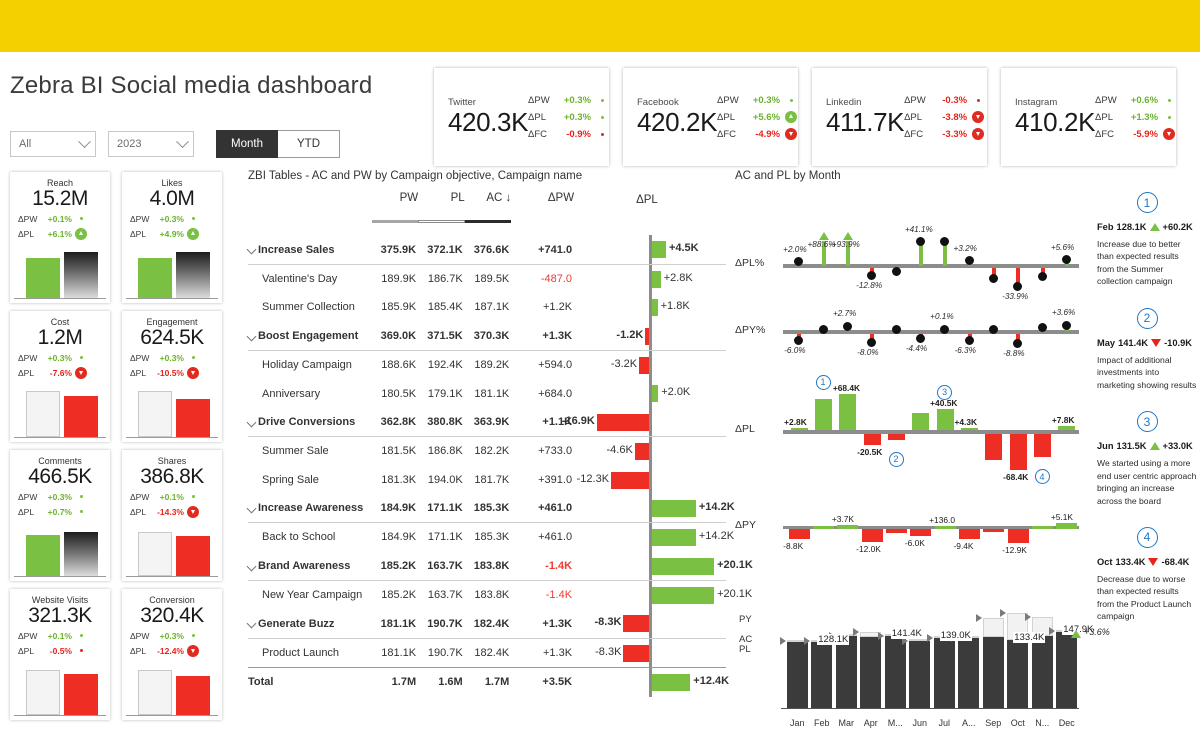  I want to click on pl-marker, so click(810, 683).